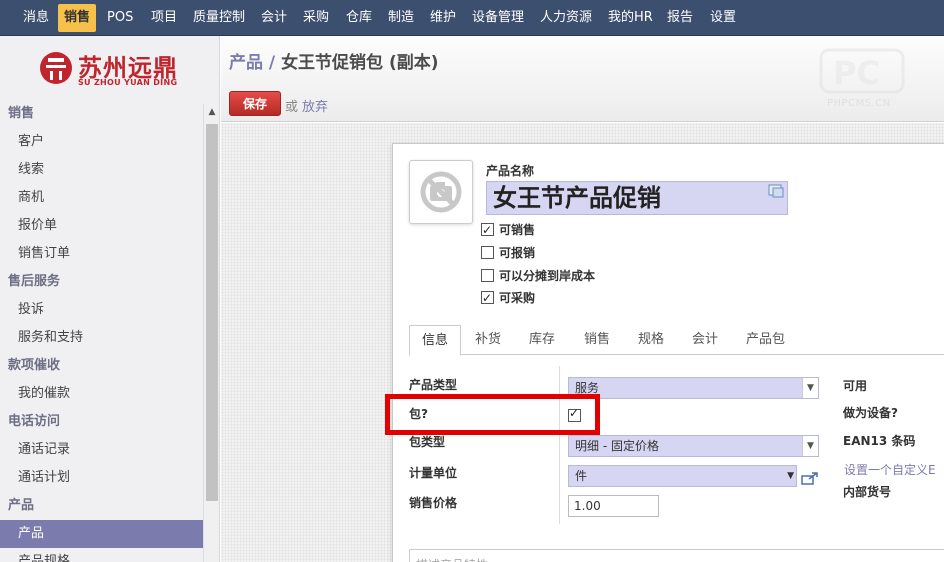 This screenshot has width=944, height=562. Describe the element at coordinates (433, 385) in the screenshot. I see `product-type-label: 产品类型` at that location.